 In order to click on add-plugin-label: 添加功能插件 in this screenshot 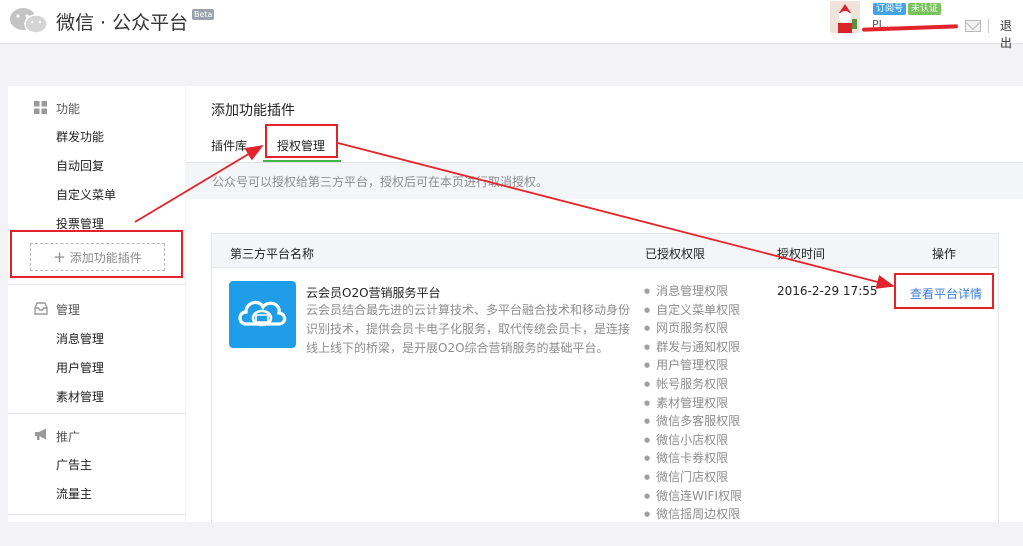, I will do `click(105, 258)`.